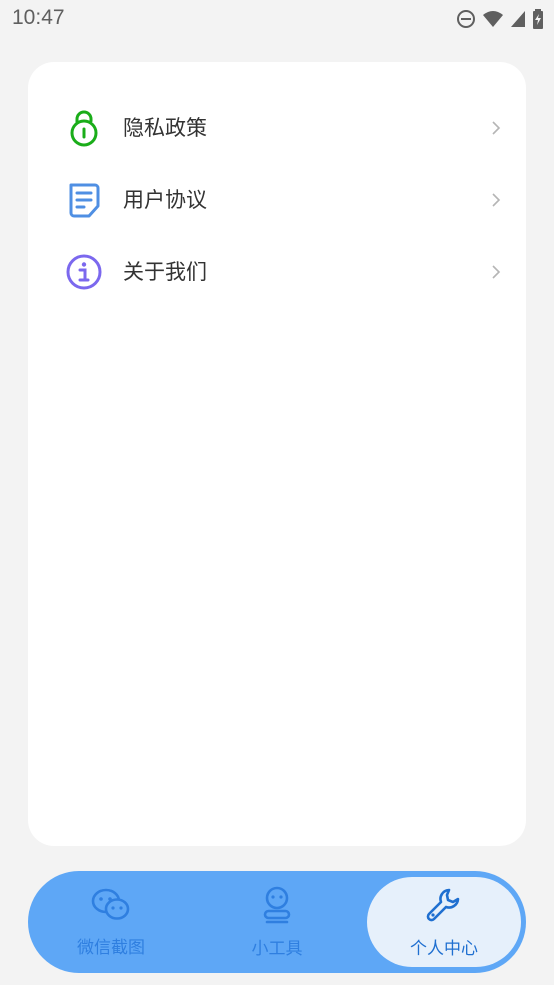 The image size is (554, 985). I want to click on document-icon, so click(84, 200).